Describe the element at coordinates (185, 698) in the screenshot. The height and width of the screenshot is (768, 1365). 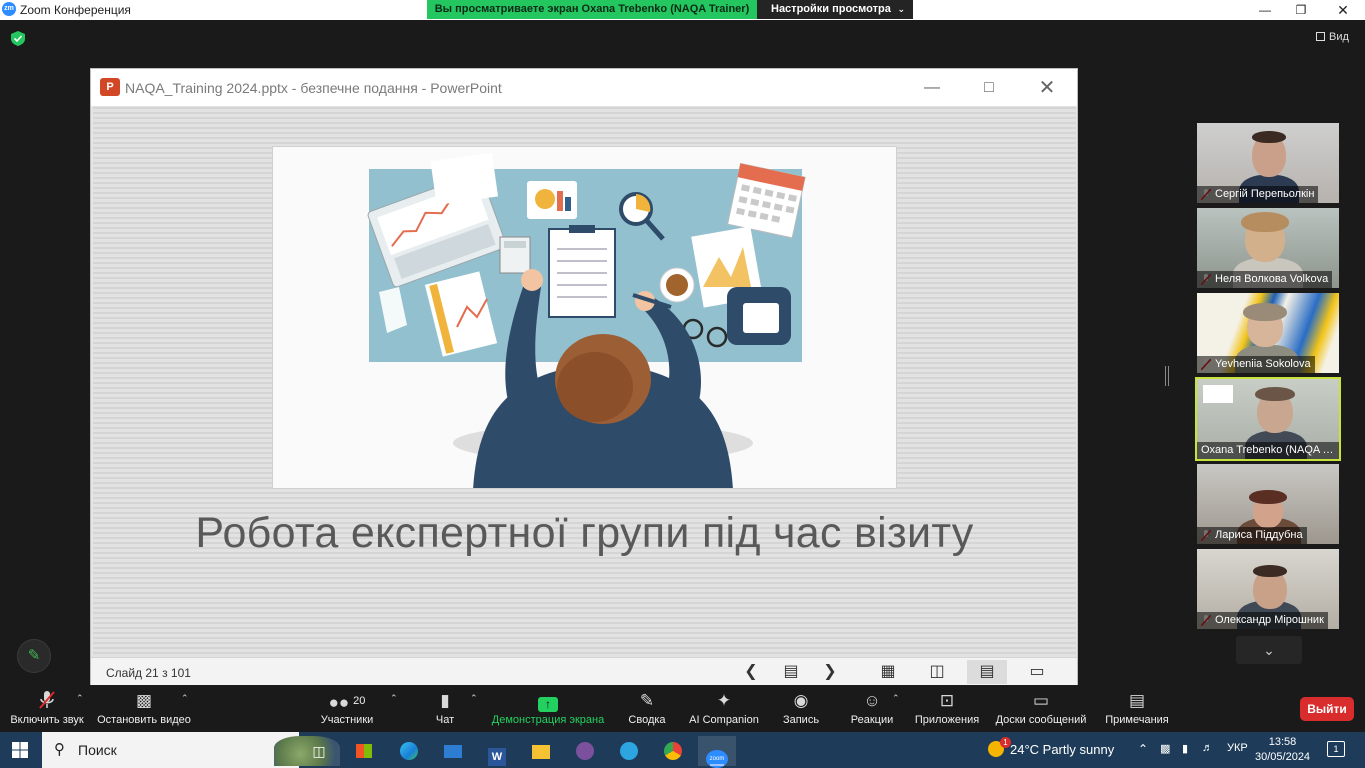
I see `video-options-caret-icon: ⌃` at that location.